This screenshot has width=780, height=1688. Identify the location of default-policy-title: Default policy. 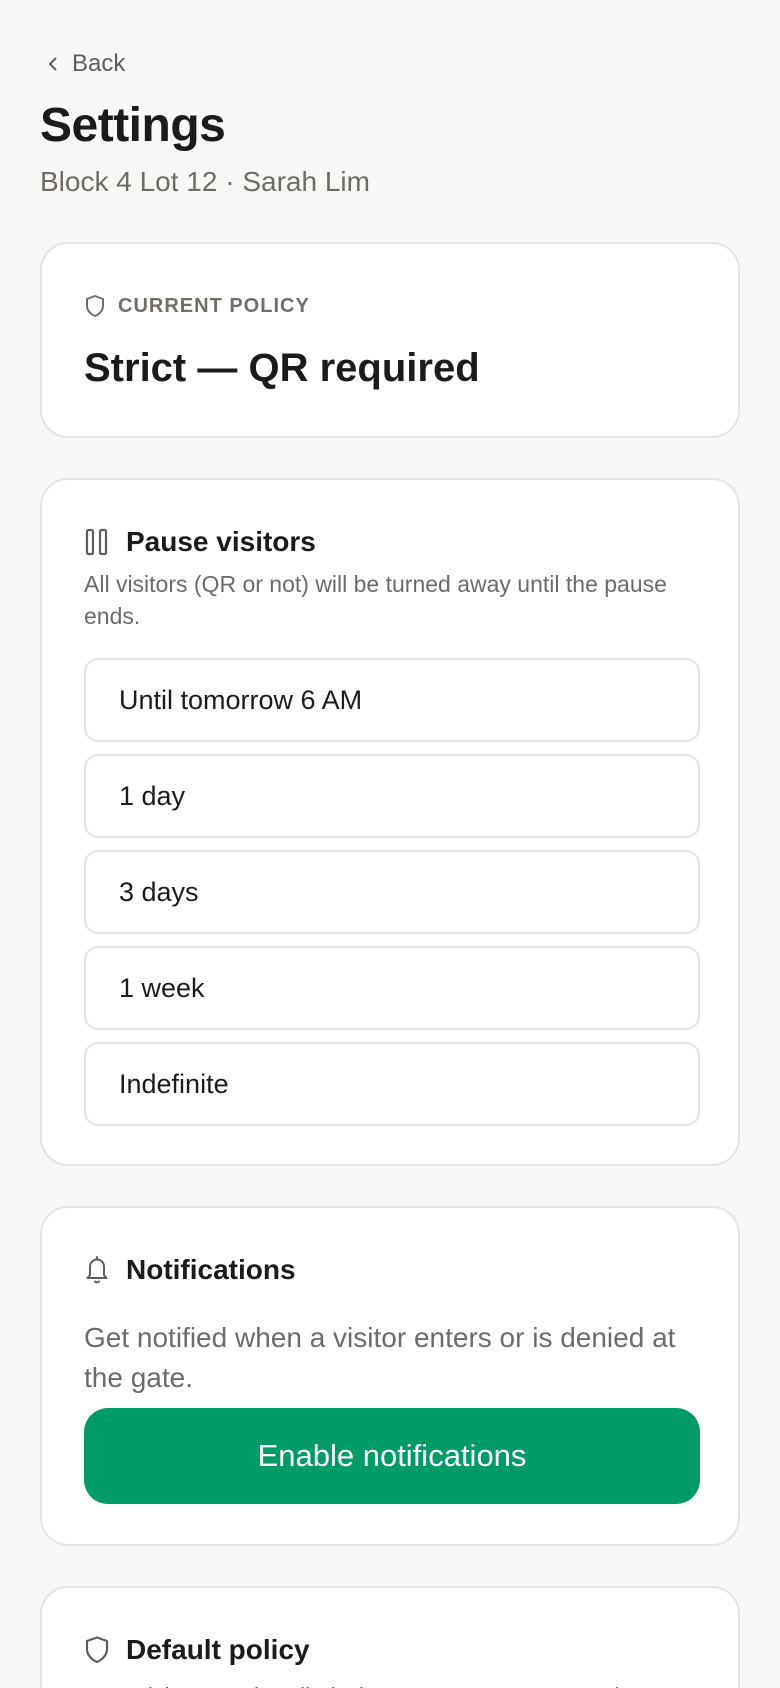
(218, 1649).